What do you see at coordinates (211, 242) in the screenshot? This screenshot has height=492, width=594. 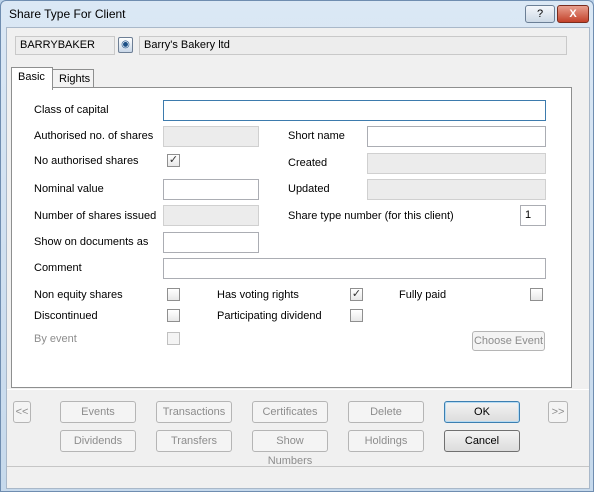 I see `show-on-documents-input` at bounding box center [211, 242].